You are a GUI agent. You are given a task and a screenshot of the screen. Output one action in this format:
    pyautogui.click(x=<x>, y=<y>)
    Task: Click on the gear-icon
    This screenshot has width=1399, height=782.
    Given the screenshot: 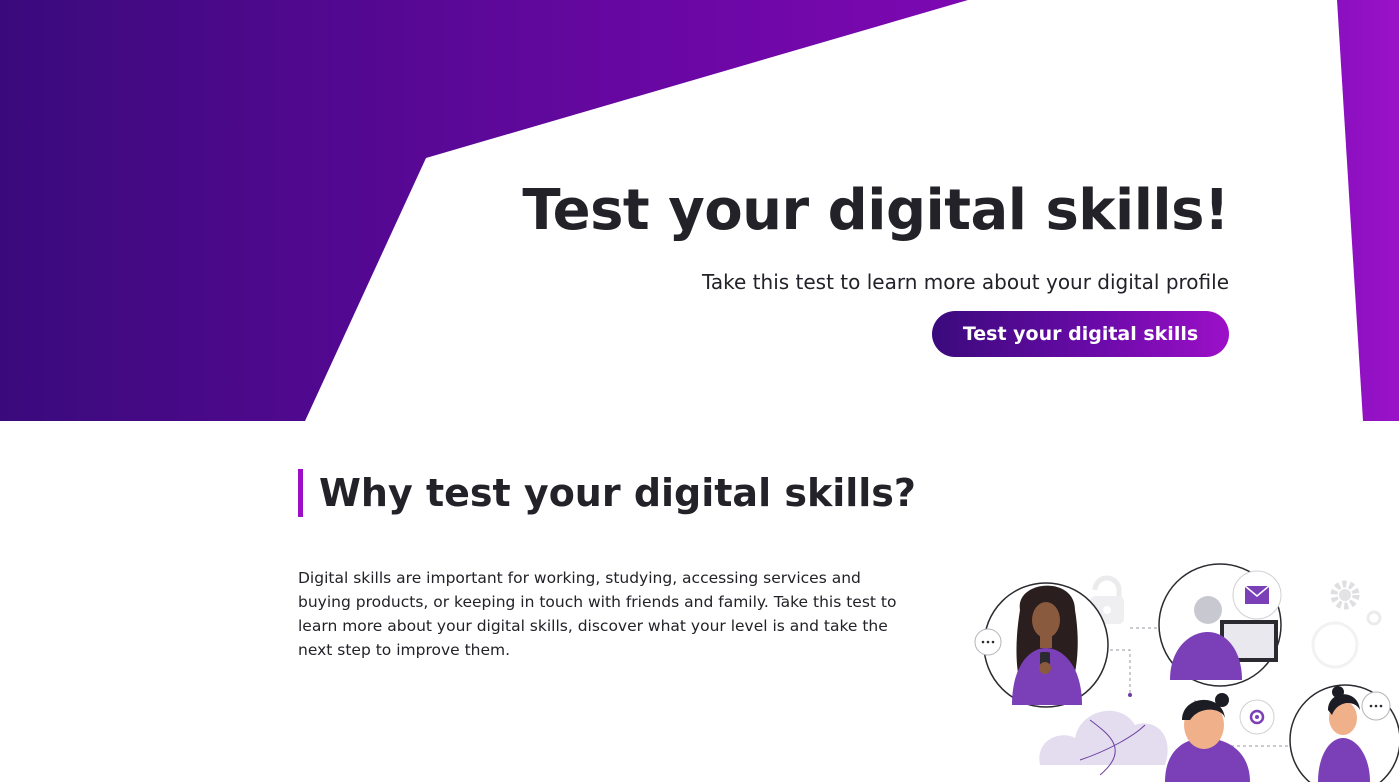 What is the action you would take?
    pyautogui.click(x=1346, y=624)
    